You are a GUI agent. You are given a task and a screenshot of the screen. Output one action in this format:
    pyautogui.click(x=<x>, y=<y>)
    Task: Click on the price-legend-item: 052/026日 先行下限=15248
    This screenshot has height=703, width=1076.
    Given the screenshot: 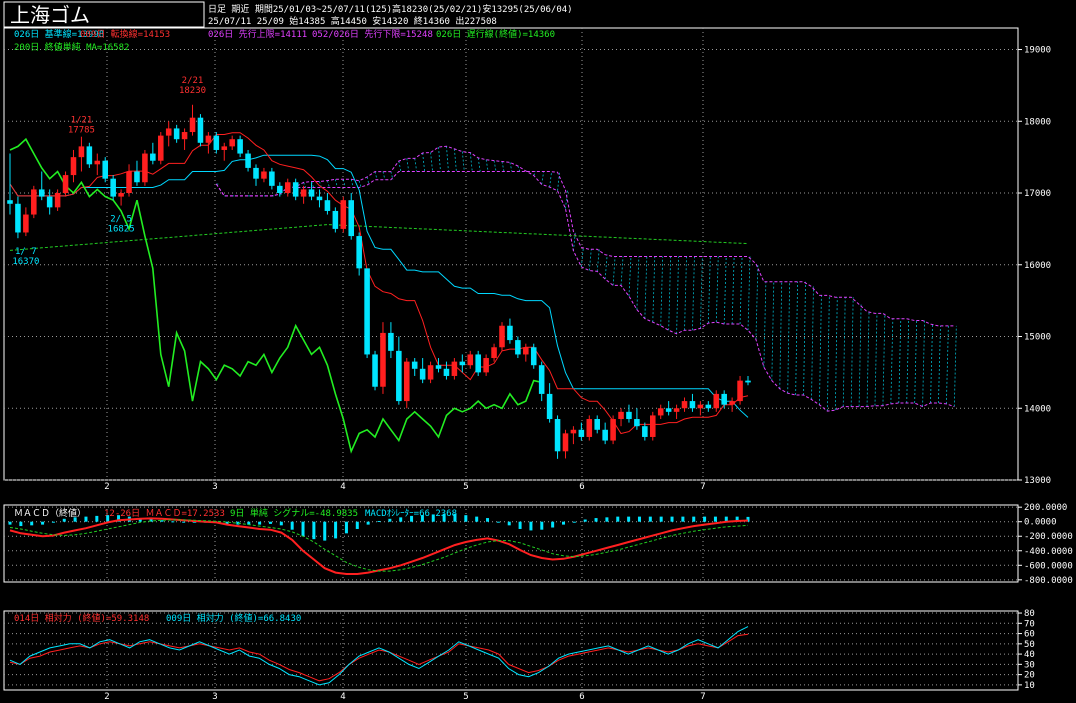 What is the action you would take?
    pyautogui.click(x=372, y=34)
    